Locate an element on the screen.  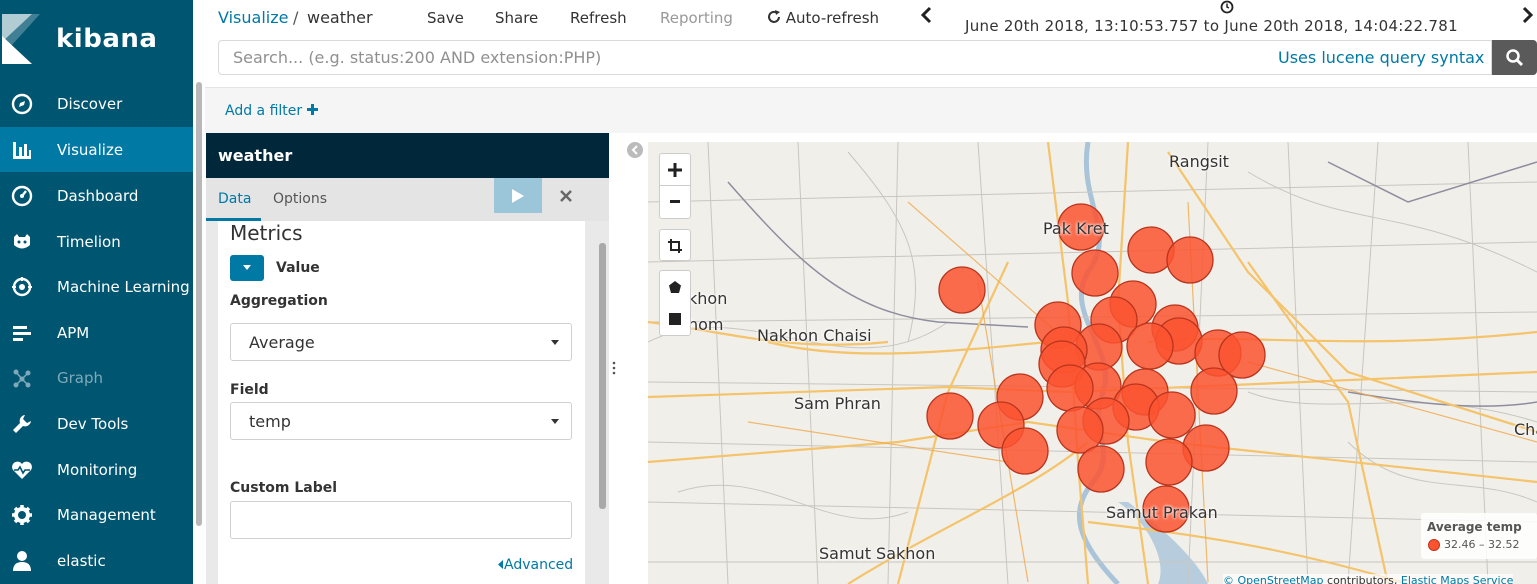
play-icon is located at coordinates (518, 195).